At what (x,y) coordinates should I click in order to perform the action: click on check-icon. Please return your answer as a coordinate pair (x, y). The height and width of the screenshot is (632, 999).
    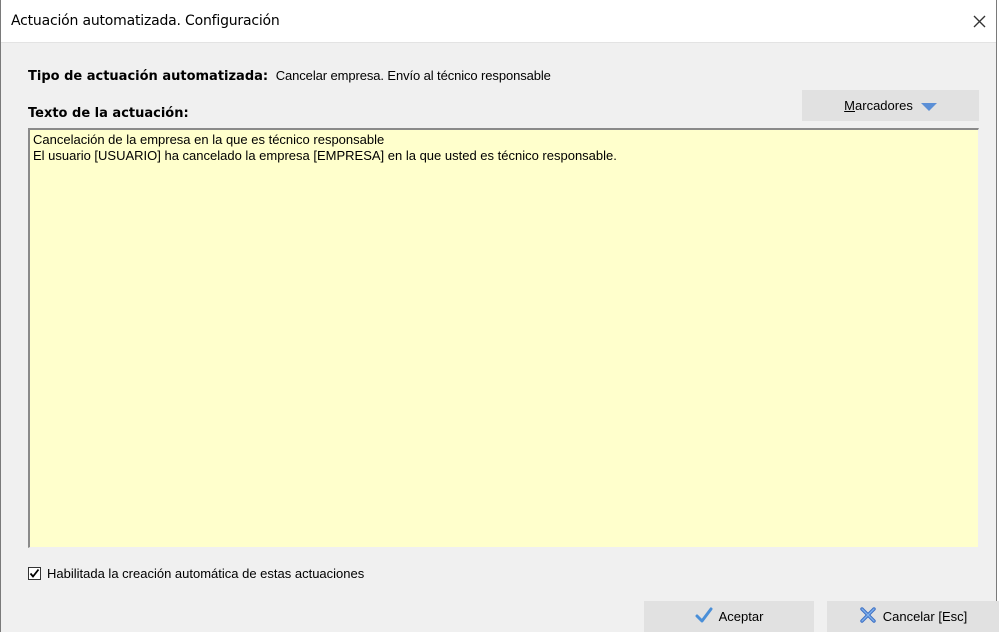
    Looking at the image, I should click on (704, 616).